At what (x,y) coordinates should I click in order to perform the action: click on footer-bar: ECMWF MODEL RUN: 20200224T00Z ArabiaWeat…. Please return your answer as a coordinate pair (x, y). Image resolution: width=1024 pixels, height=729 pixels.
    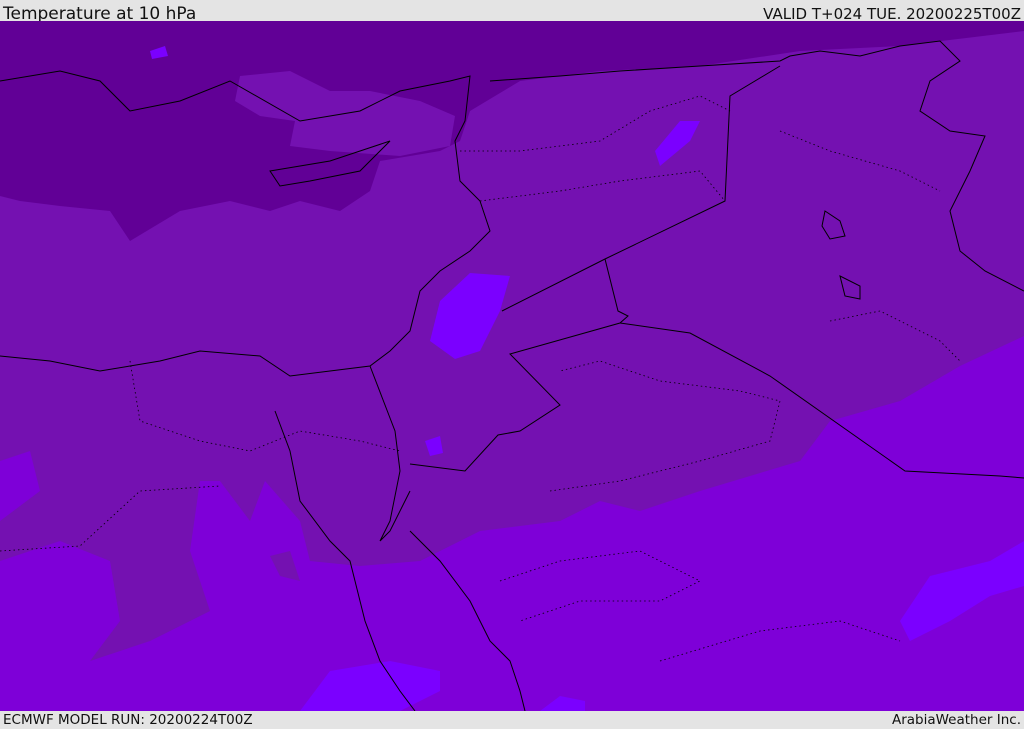
    Looking at the image, I should click on (512, 720).